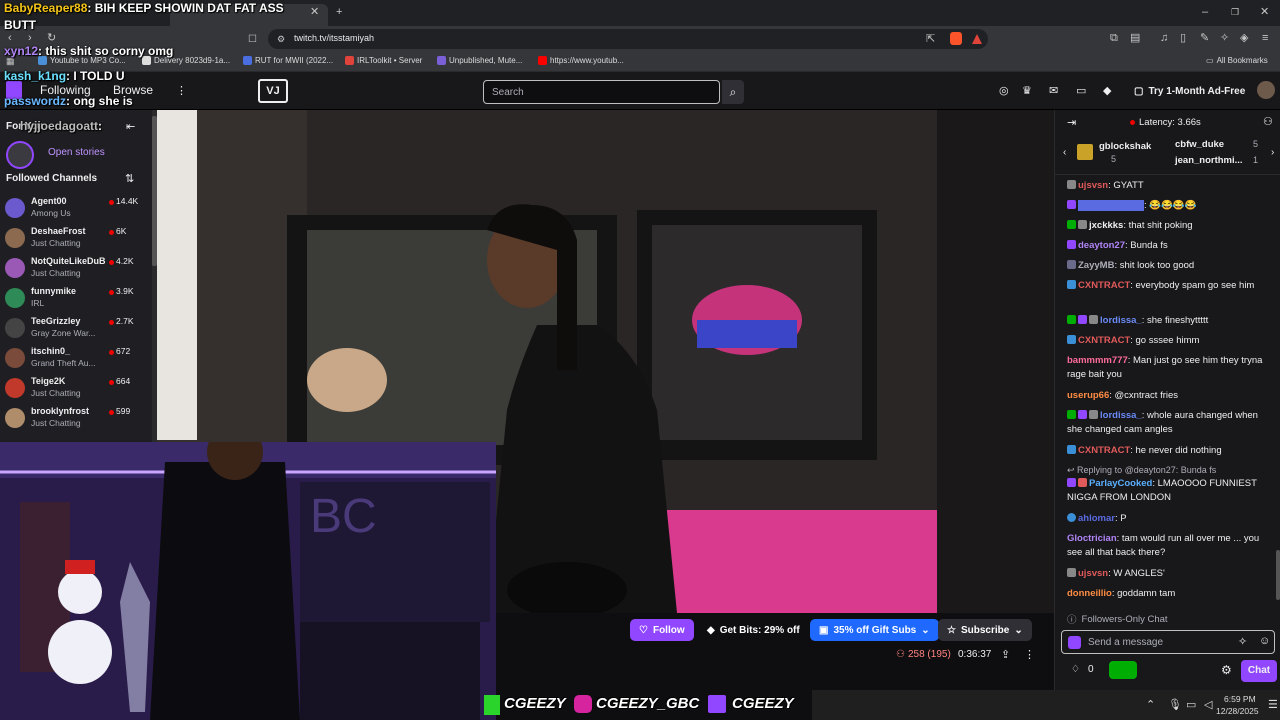 The image size is (1280, 720). What do you see at coordinates (1107, 90) in the screenshot?
I see `bits-icon: ◆` at bounding box center [1107, 90].